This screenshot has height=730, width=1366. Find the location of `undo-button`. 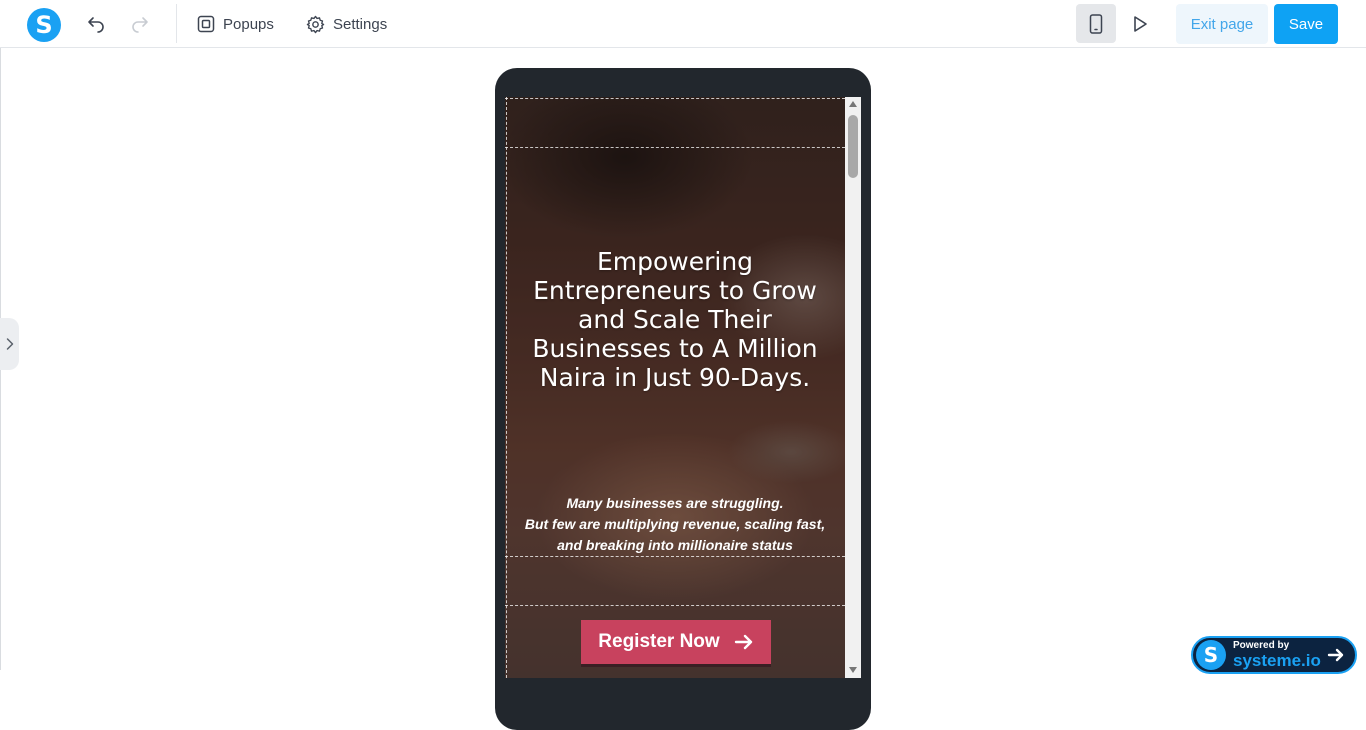

undo-button is located at coordinates (96, 24).